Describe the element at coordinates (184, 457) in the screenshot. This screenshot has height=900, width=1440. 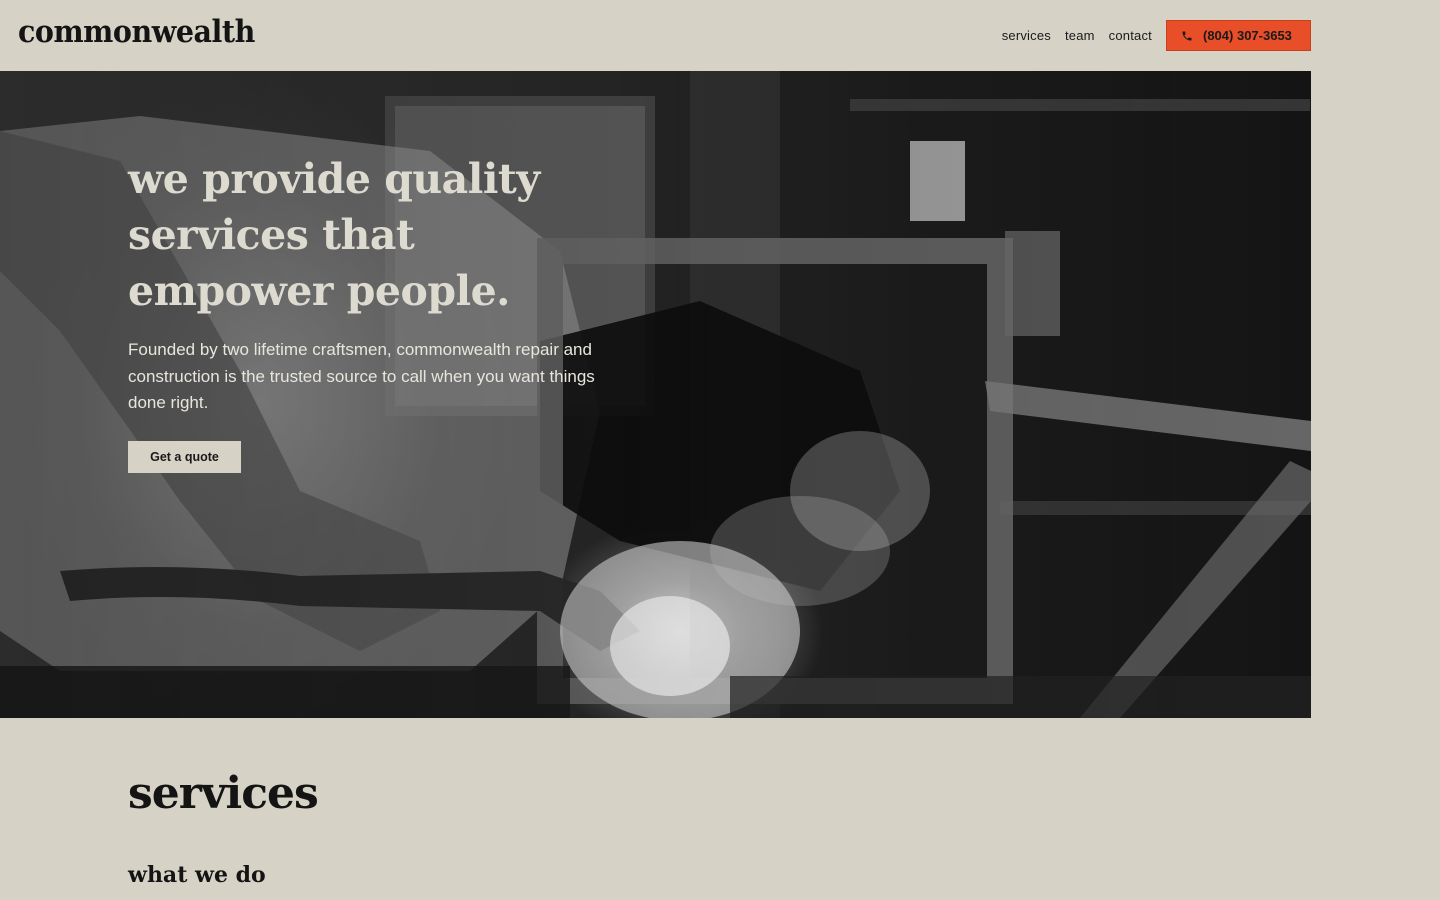
I see `get-quote-button: Get a quote` at that location.